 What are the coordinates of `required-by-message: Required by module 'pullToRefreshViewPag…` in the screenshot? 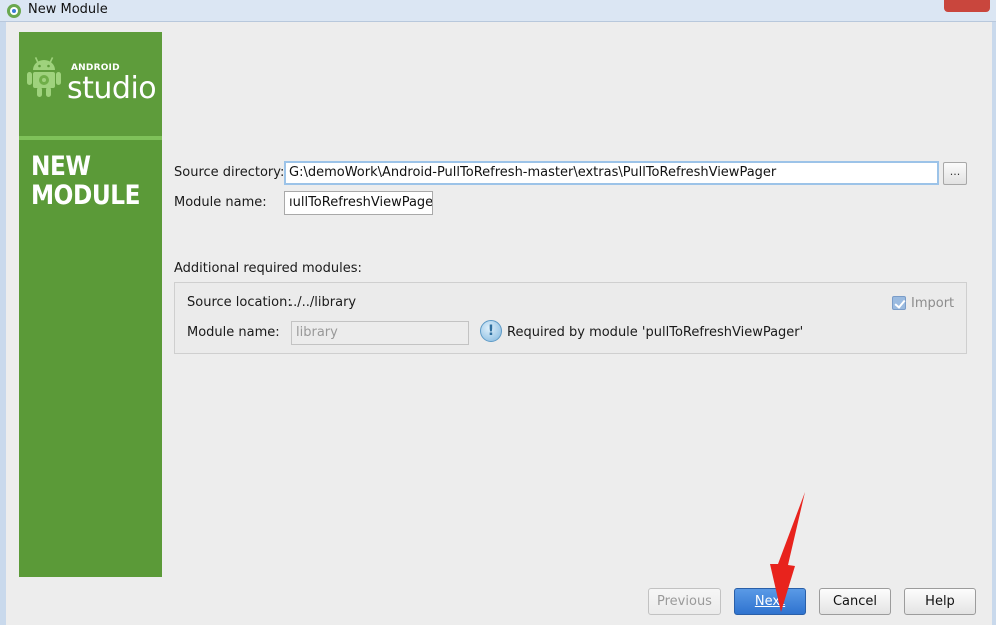 It's located at (655, 332).